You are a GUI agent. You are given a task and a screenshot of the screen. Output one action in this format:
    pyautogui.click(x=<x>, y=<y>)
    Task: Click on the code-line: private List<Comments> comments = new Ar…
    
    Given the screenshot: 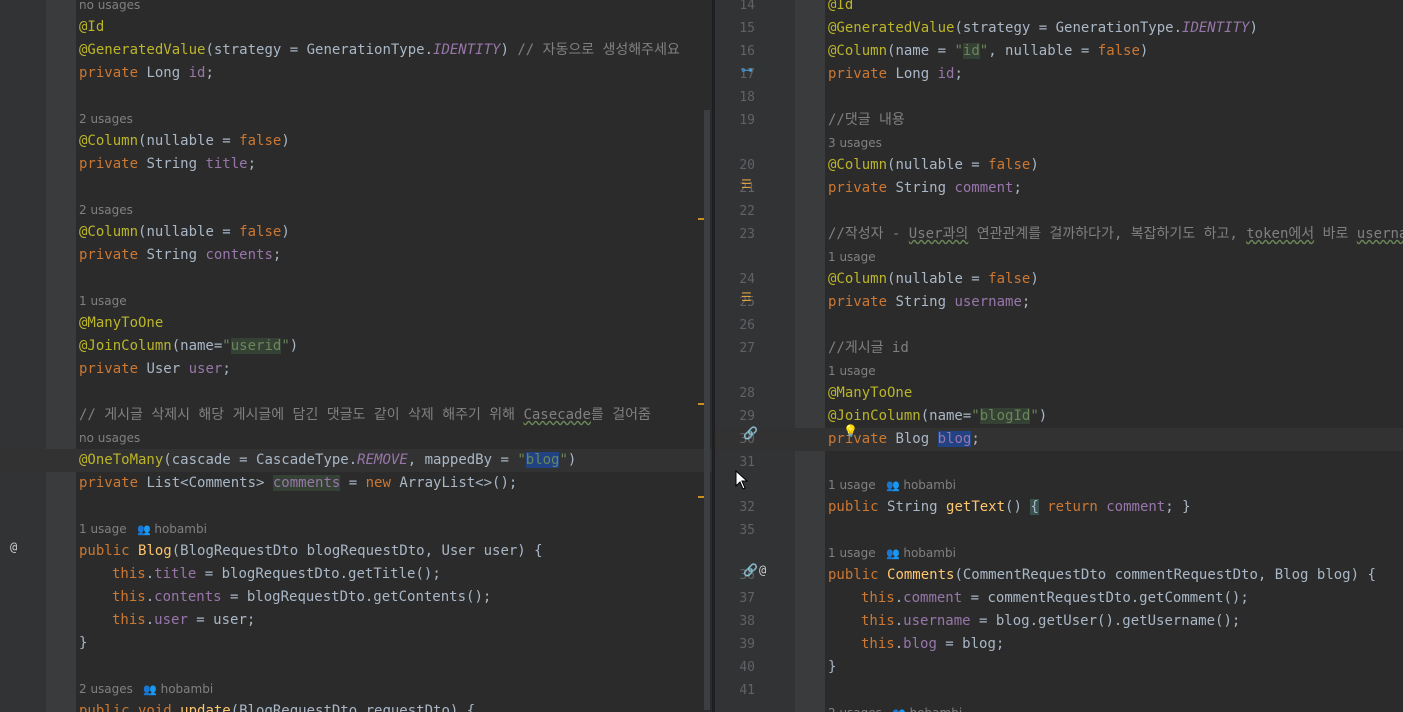 What is the action you would take?
    pyautogui.click(x=395, y=483)
    